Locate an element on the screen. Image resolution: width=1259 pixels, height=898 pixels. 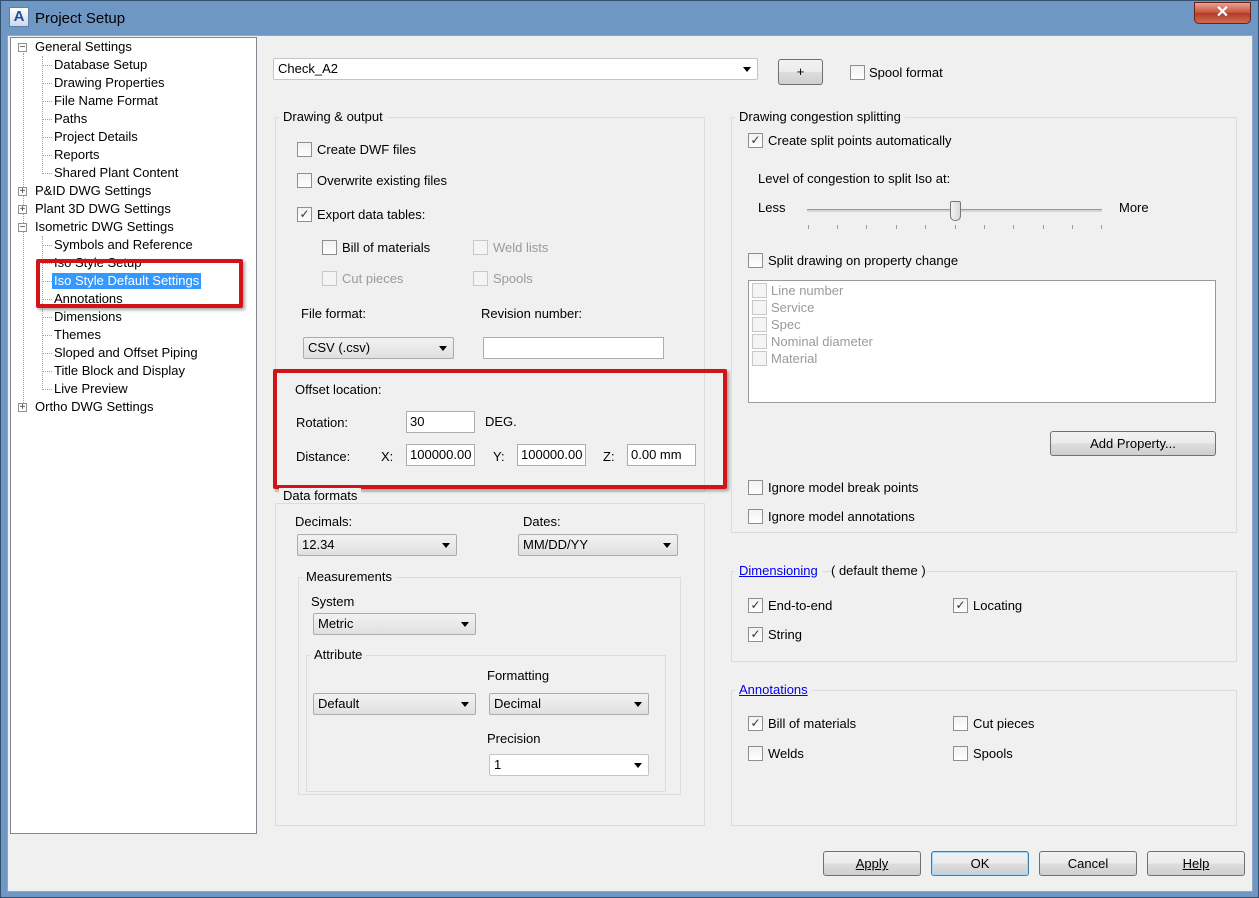
expand-ortho-icon: + is located at coordinates (22, 408).